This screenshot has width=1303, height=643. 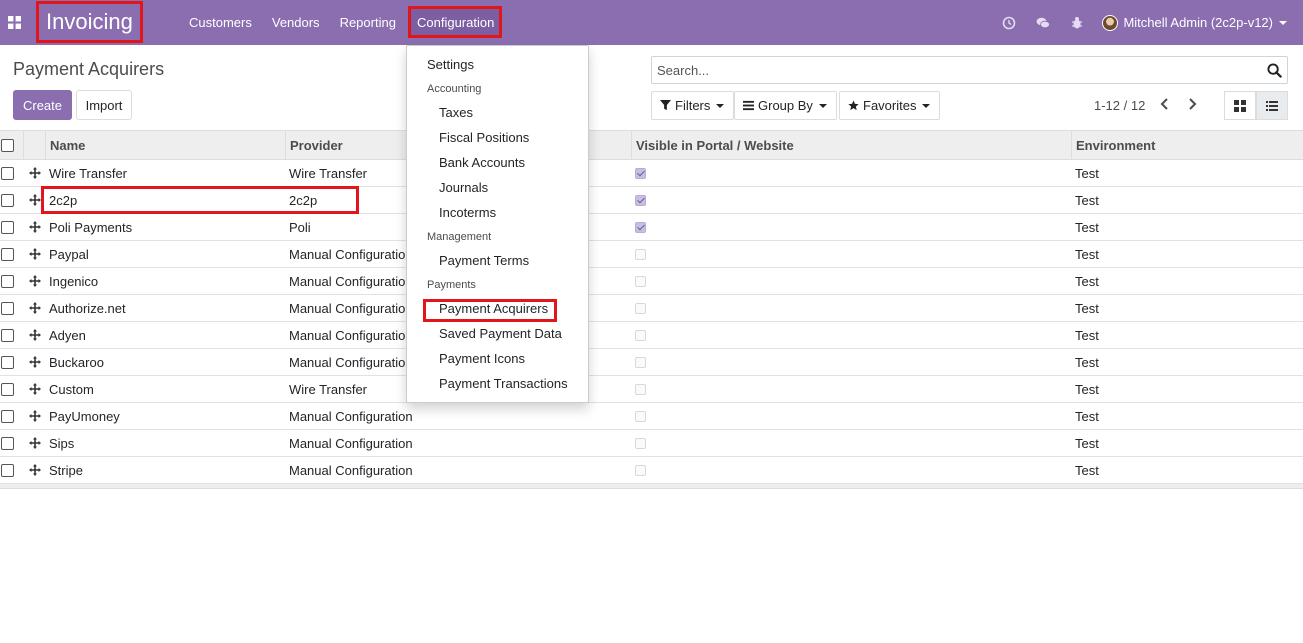 What do you see at coordinates (497, 138) in the screenshot?
I see `dropdown-item-fiscal-positions: Fiscal Positions` at bounding box center [497, 138].